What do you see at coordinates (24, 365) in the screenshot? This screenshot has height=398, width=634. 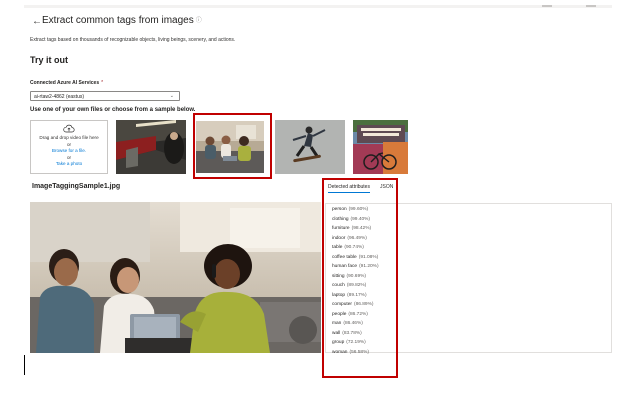 I see `text-cursor` at bounding box center [24, 365].